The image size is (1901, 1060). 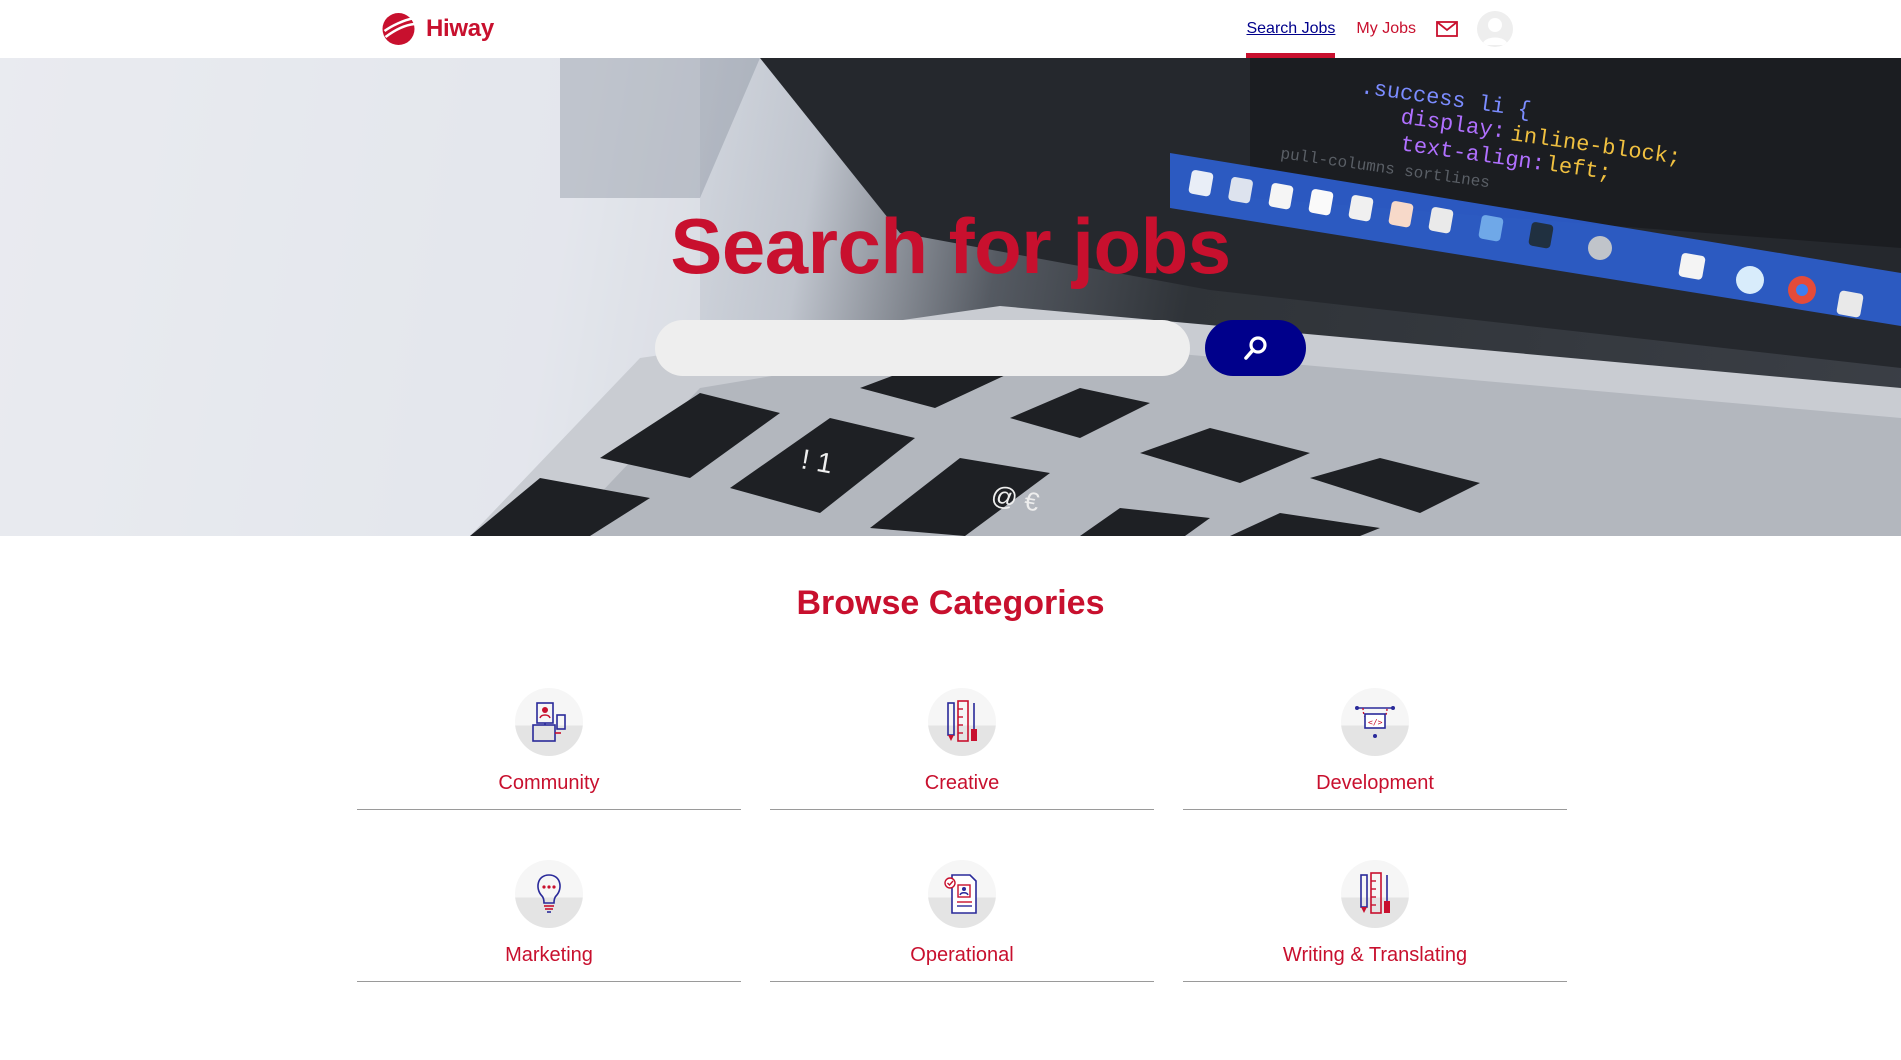 I want to click on category-label: Creative, so click(x=962, y=783).